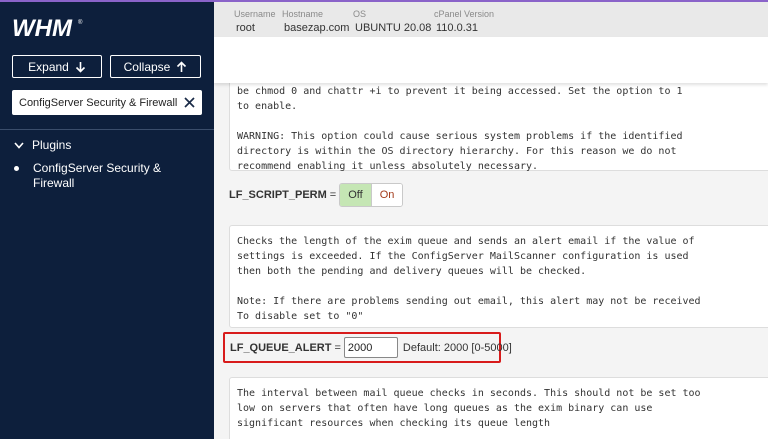 Image resolution: width=768 pixels, height=439 pixels. Describe the element at coordinates (255, 14) in the screenshot. I see `header-label: Username` at that location.